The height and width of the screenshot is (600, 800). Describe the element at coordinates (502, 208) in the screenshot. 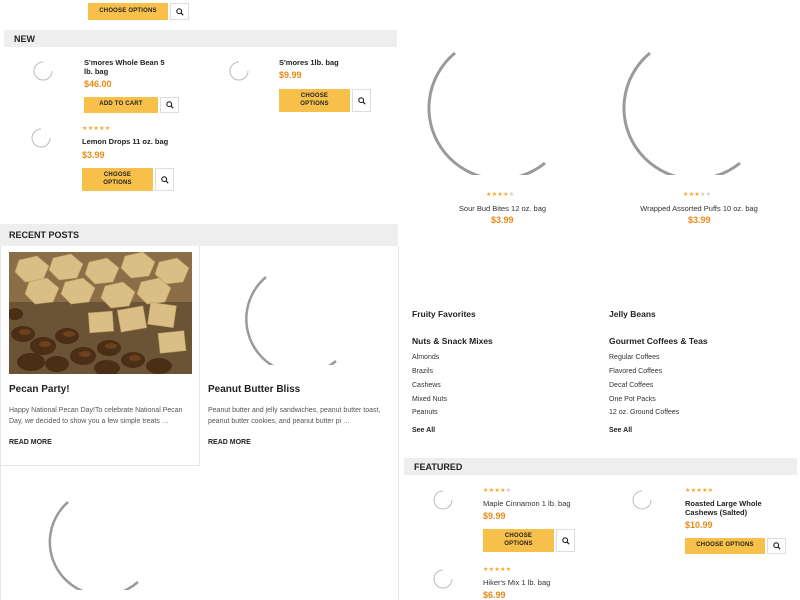

I see `product-name: Sour Bud Bites 12 oz. bag` at that location.